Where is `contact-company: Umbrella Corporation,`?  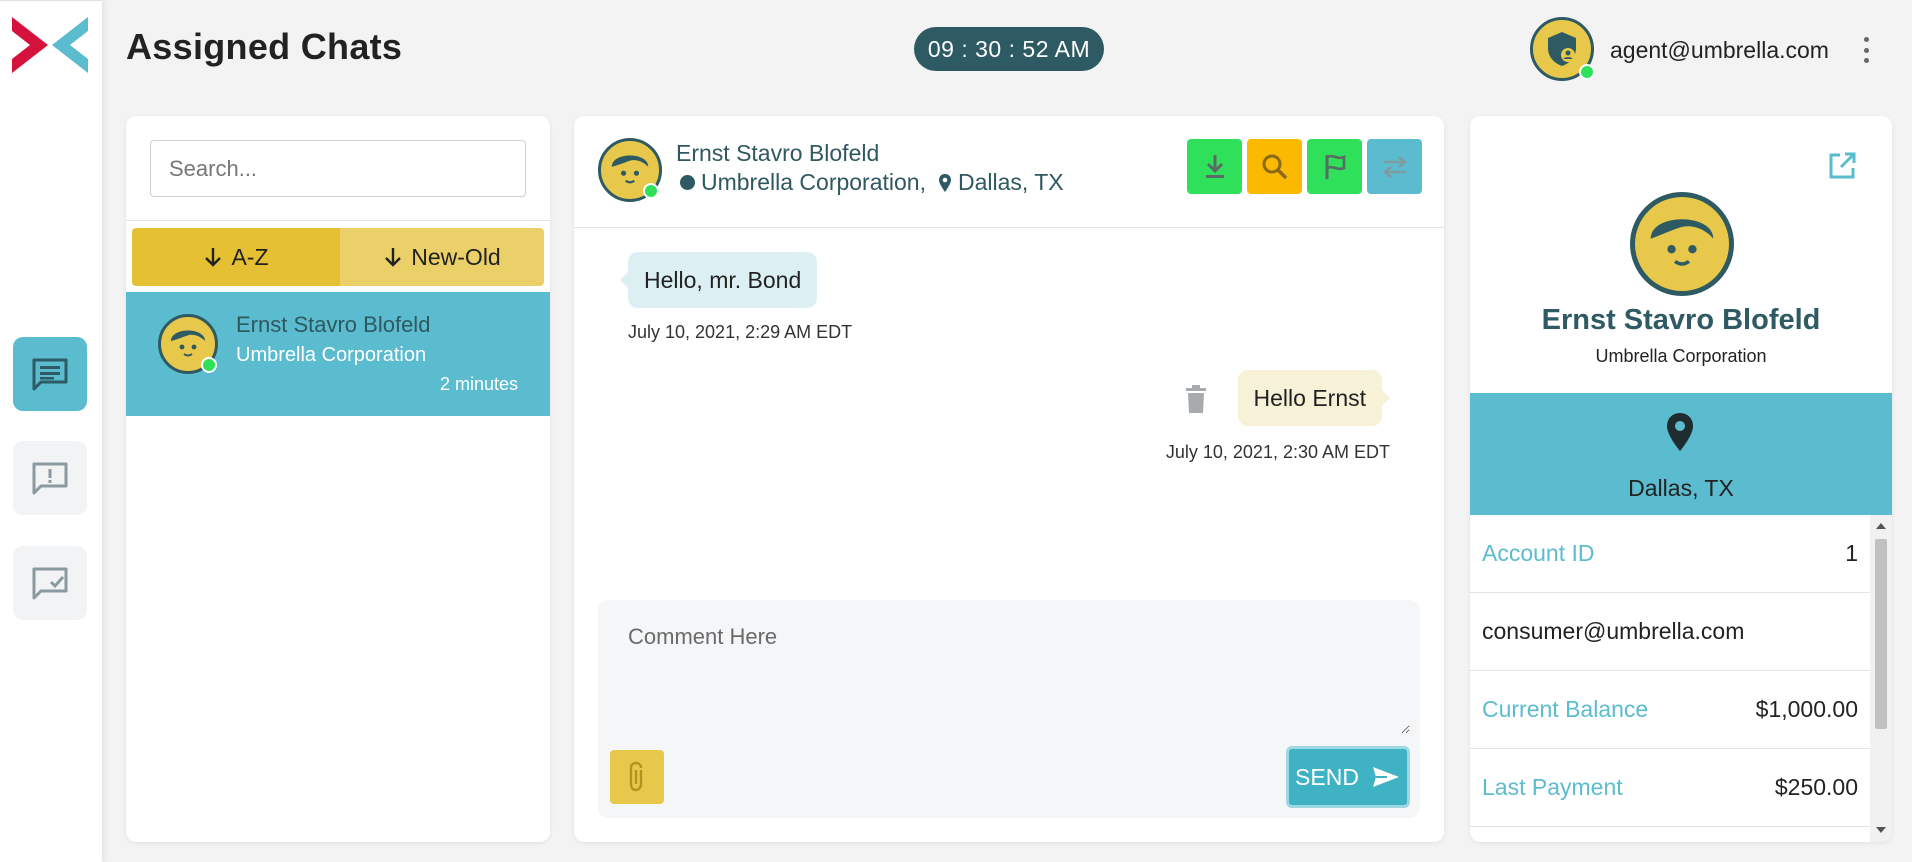
contact-company: Umbrella Corporation, is located at coordinates (813, 182).